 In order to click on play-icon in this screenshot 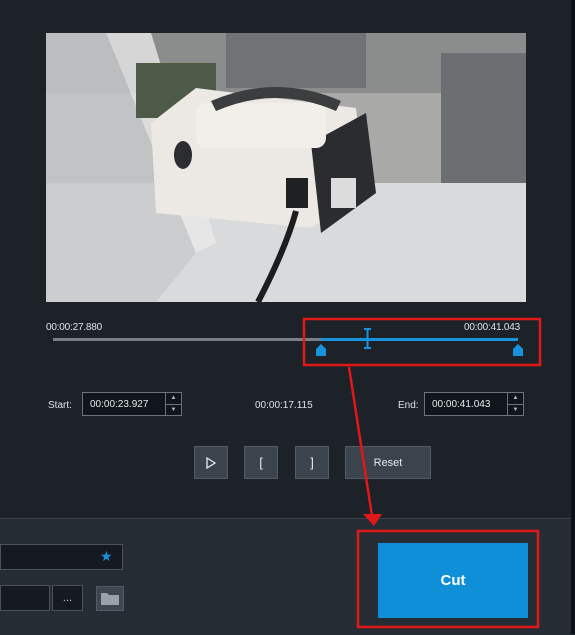, I will do `click(211, 462)`.